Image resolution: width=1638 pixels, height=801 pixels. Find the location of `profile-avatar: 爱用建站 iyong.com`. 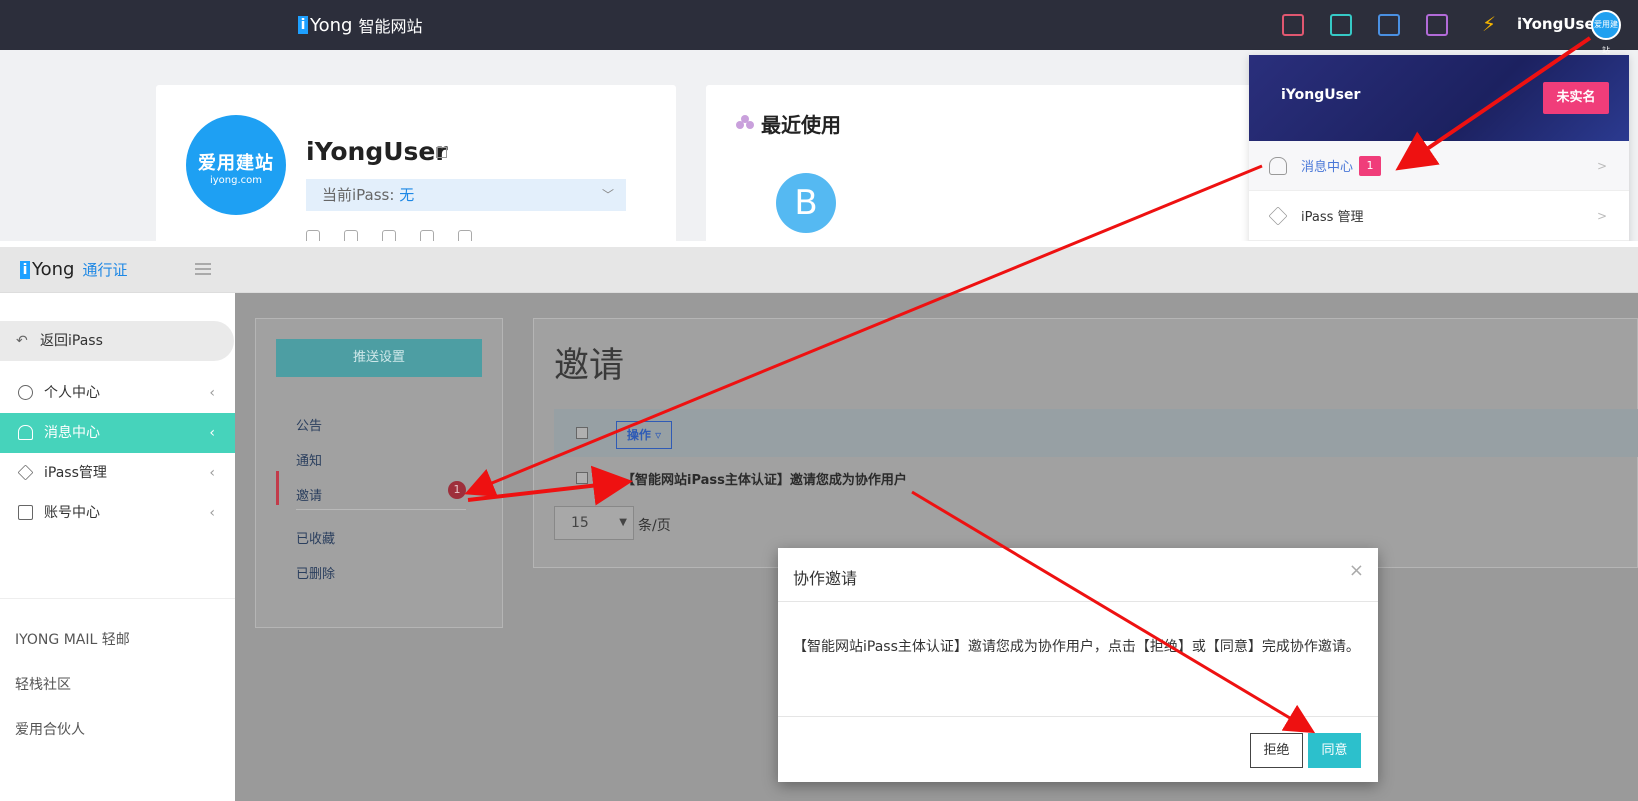

profile-avatar: 爱用建站 iyong.com is located at coordinates (236, 165).